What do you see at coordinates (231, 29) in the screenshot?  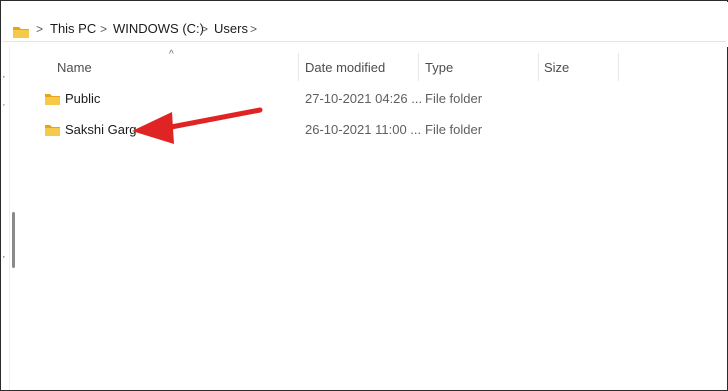 I see `breadcrumb-users: Users` at bounding box center [231, 29].